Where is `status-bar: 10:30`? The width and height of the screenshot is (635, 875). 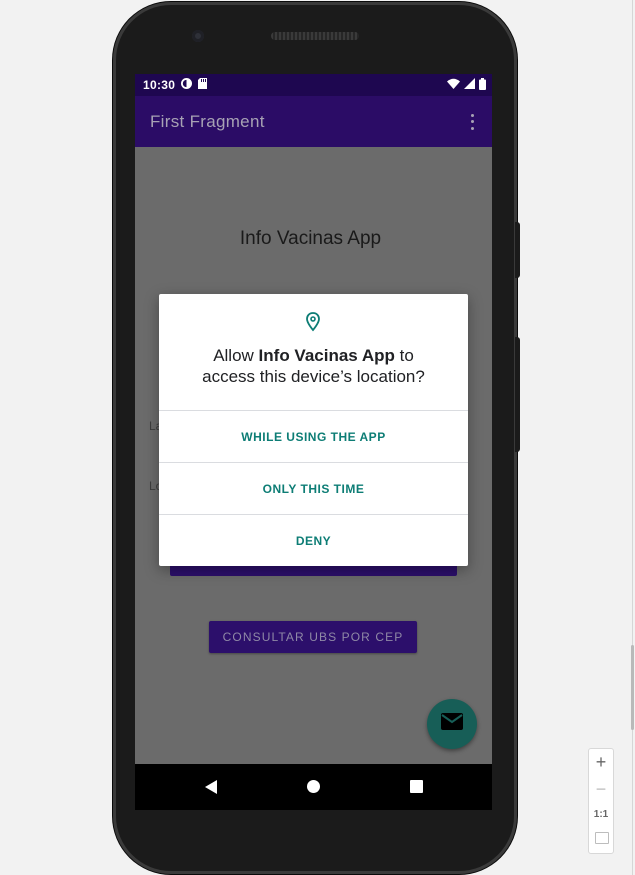
status-bar: 10:30 is located at coordinates (313, 85).